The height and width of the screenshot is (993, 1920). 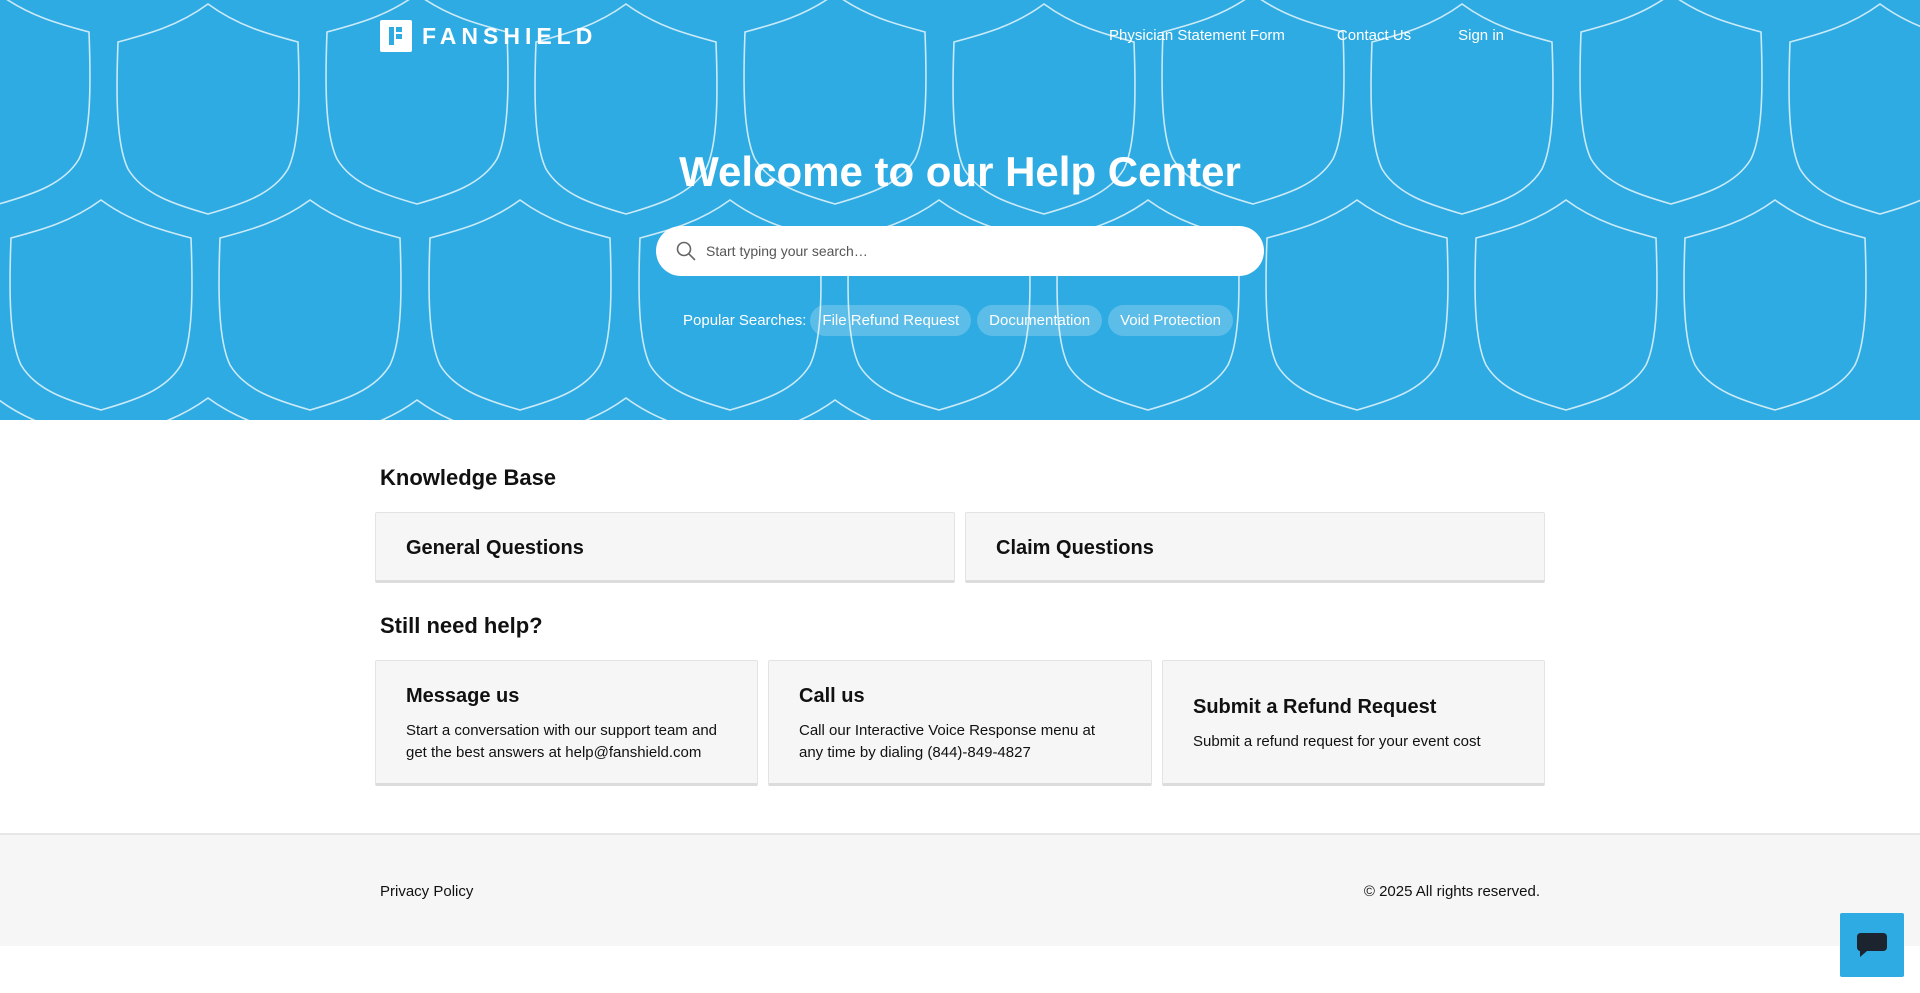 I want to click on nav-sign-in: Sign in, so click(x=1481, y=36).